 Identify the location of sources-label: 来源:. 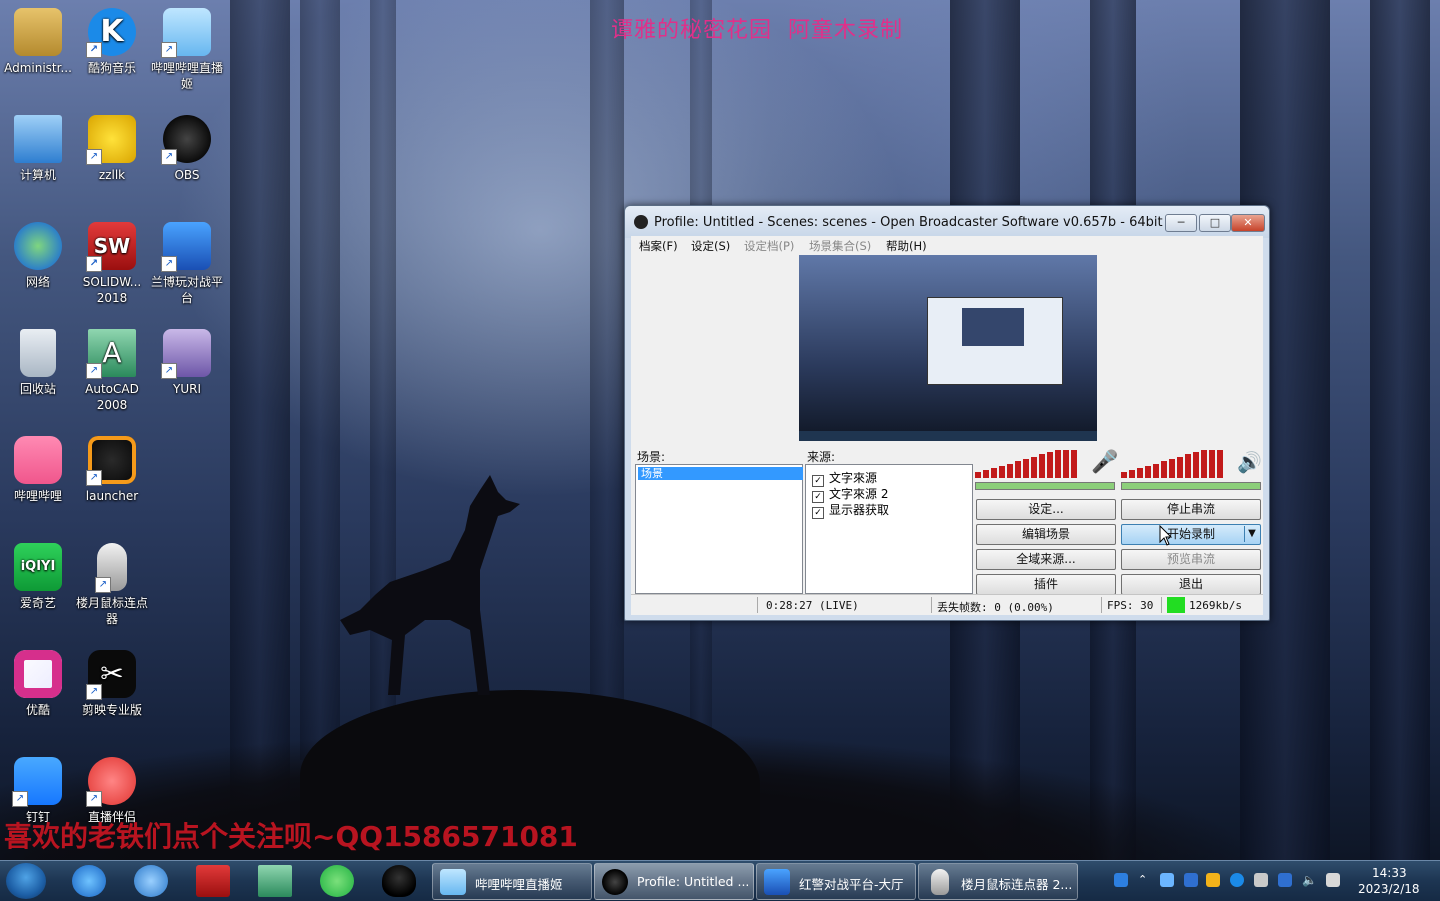
(821, 457).